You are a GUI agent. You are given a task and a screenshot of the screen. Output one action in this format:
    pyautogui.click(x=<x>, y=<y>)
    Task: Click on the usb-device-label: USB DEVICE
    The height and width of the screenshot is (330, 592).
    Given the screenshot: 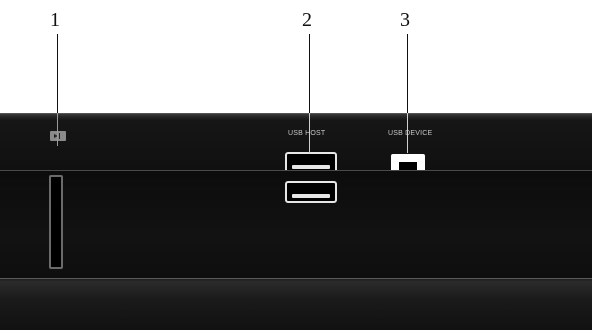 What is the action you would take?
    pyautogui.click(x=410, y=133)
    